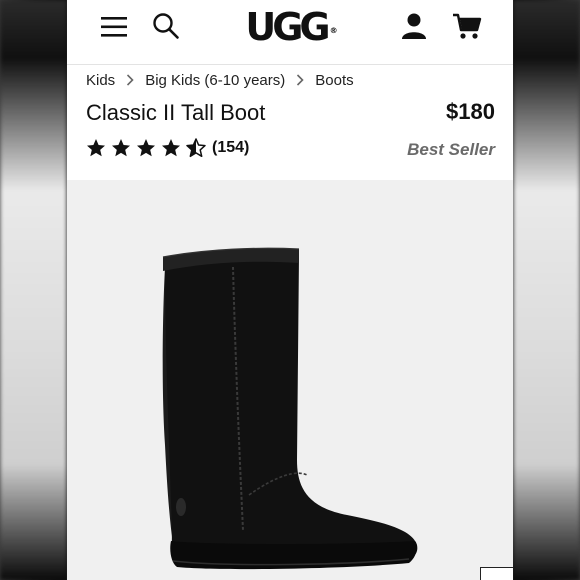 Image resolution: width=580 pixels, height=580 pixels. I want to click on search-icon, so click(166, 26).